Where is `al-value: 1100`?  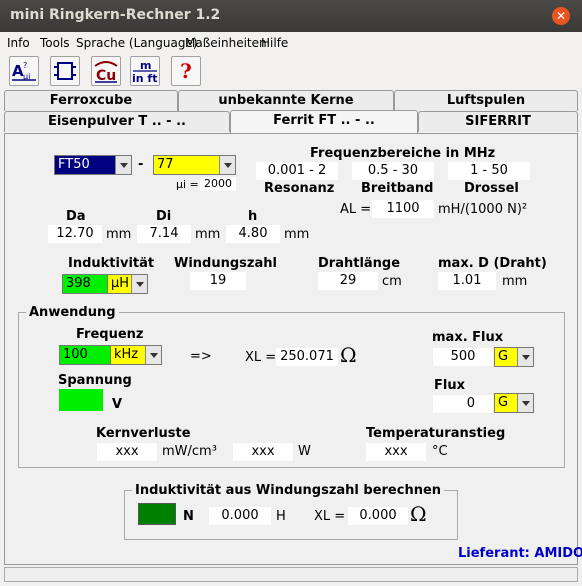
al-value: 1100 is located at coordinates (403, 209).